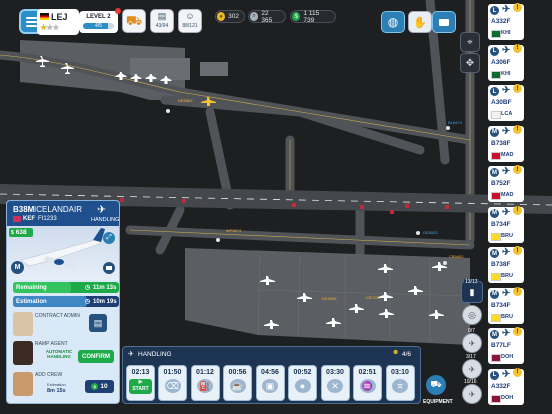 The width and height of the screenshot is (552, 414). I want to click on cleaning-icon: ♒, so click(367, 386).